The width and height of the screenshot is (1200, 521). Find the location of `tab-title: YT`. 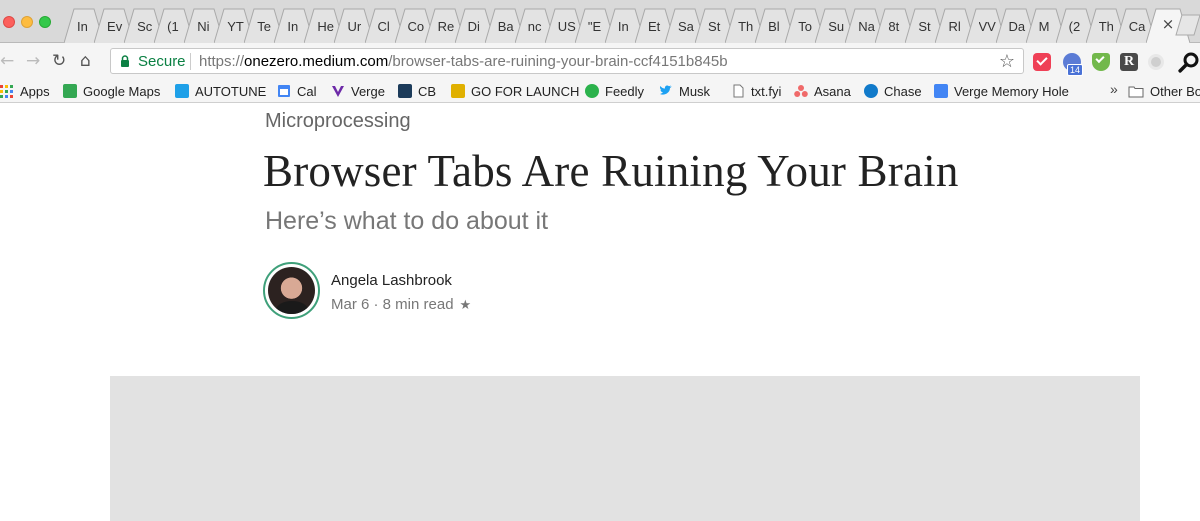

tab-title: YT is located at coordinates (235, 26).